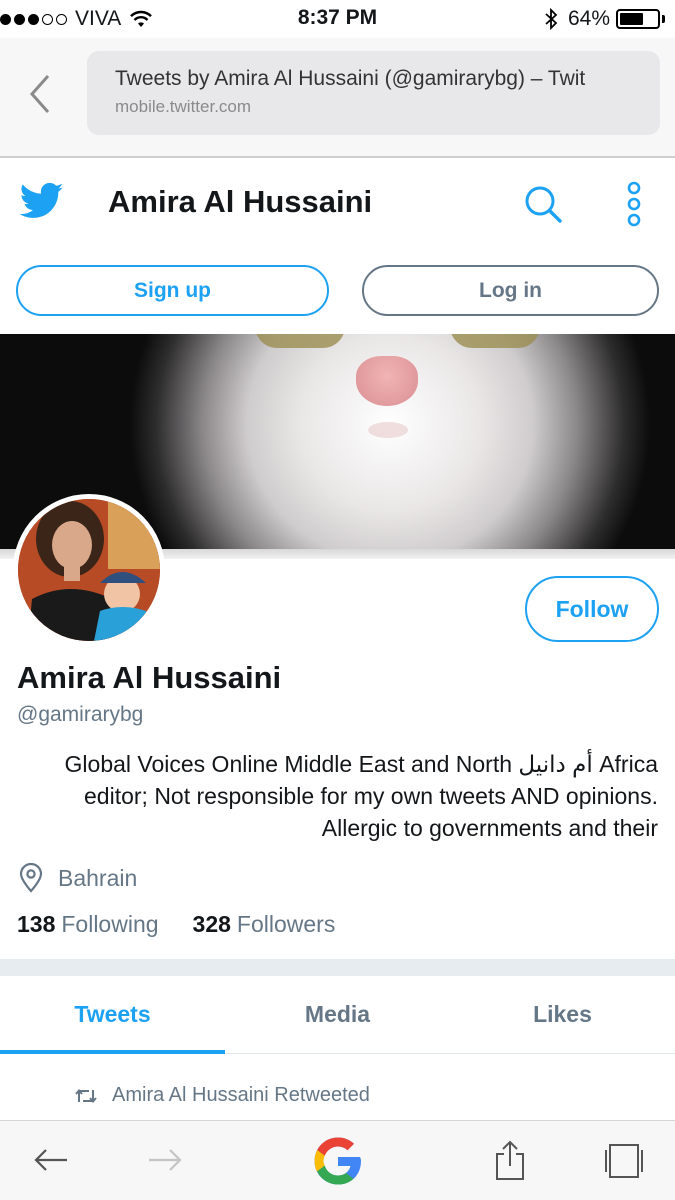 The width and height of the screenshot is (675, 1200). I want to click on retweet-context: Amira Al Hussaini Retweeted, so click(222, 1095).